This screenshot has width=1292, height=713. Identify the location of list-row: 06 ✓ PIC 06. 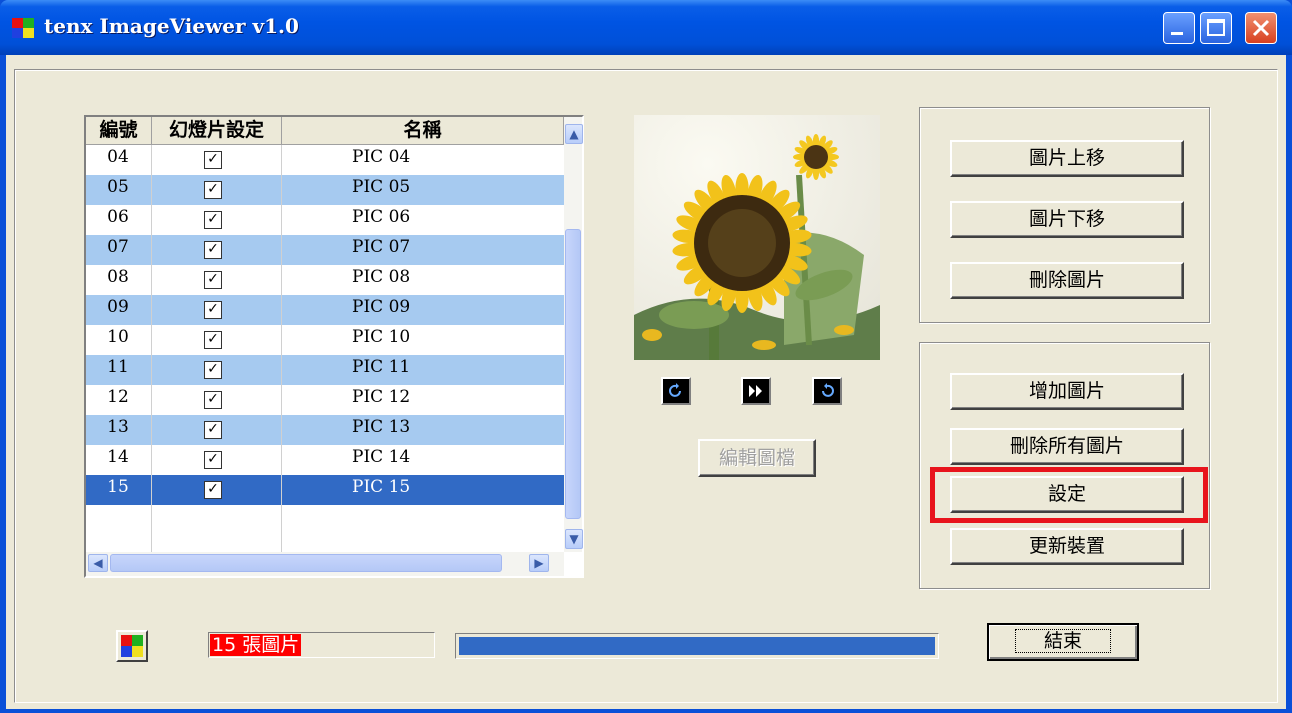
(325, 220).